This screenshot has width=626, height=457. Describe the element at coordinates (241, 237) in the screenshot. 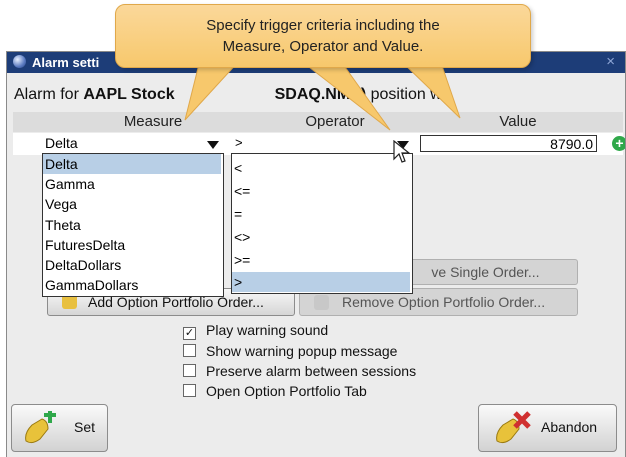

I see `operator-option-ne: <>` at that location.